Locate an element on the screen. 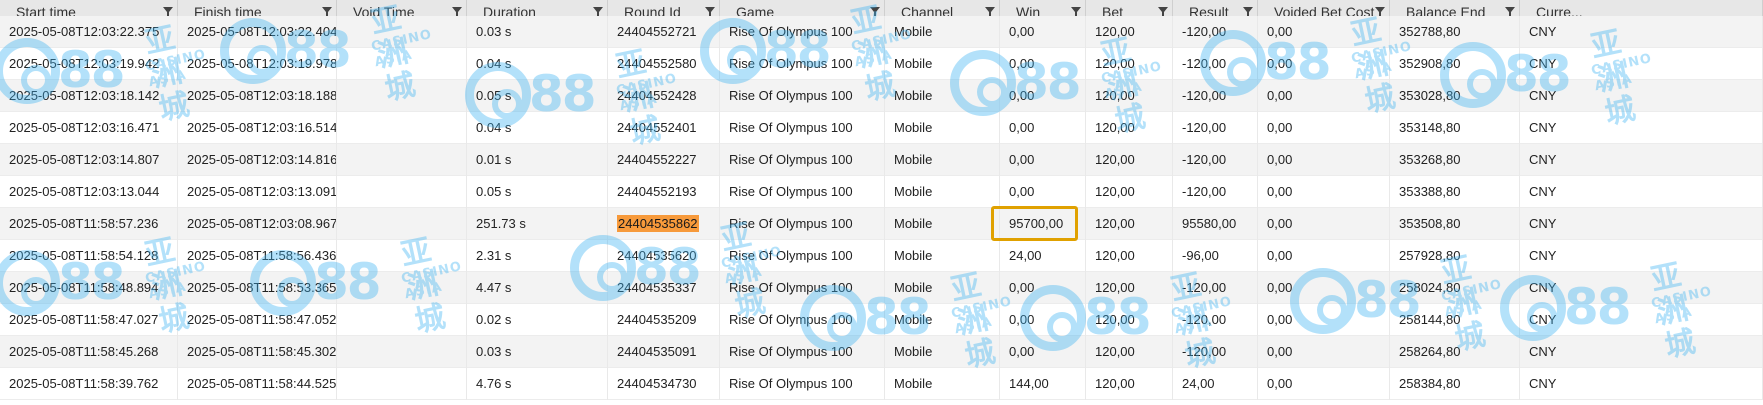 The image size is (1763, 405). cell-value: 2025-05-08T11:58:54.128 is located at coordinates (84, 255).